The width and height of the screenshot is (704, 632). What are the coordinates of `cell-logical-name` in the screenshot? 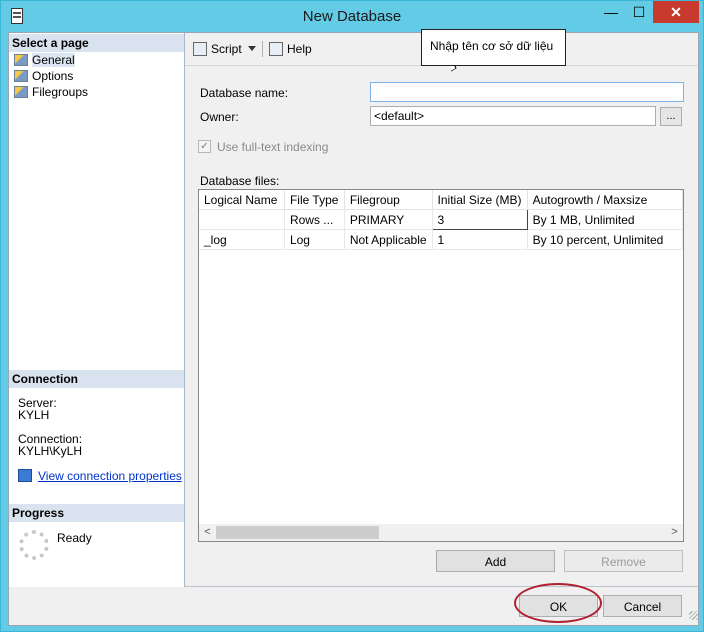 It's located at (242, 219).